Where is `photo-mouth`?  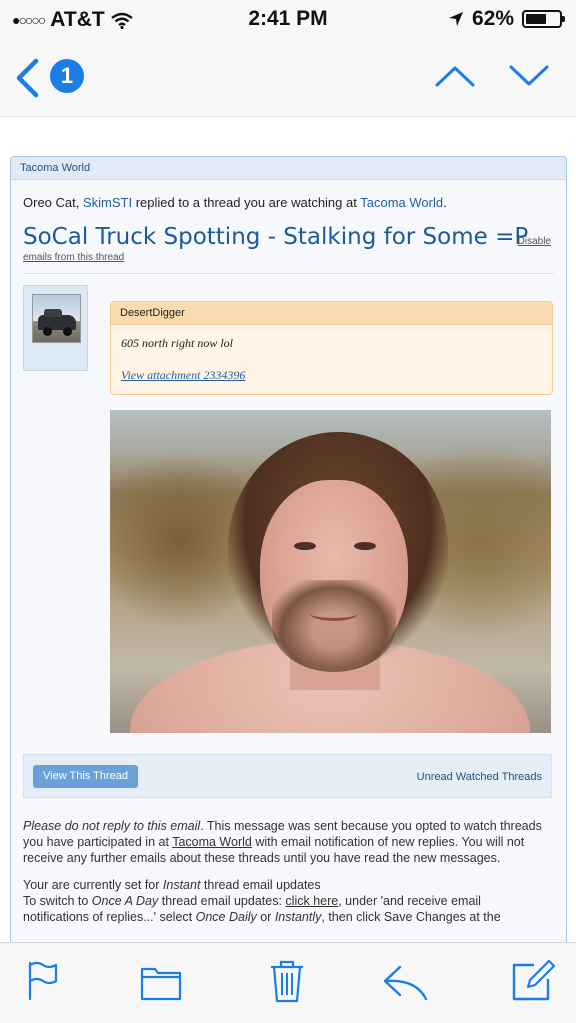
photo-mouth is located at coordinates (334, 613).